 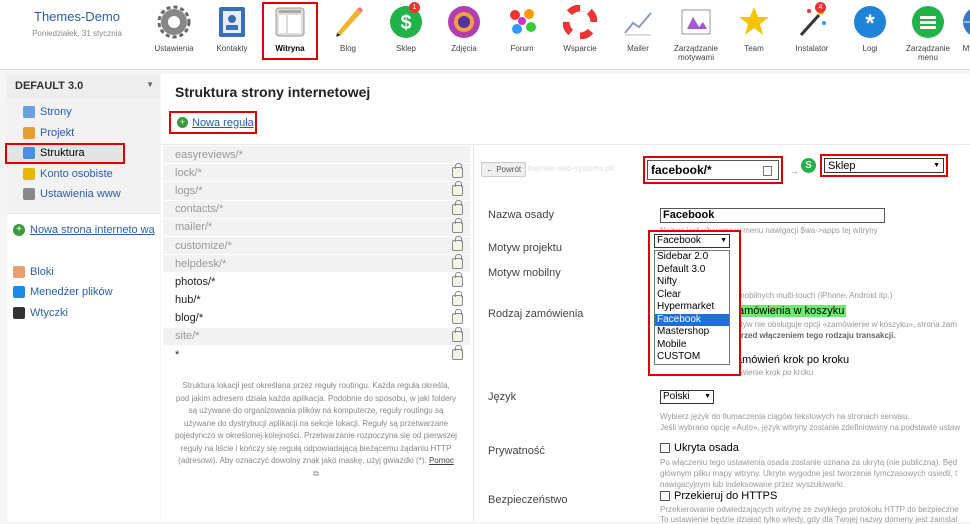 What do you see at coordinates (19, 271) in the screenshot?
I see `blocks-icon` at bounding box center [19, 271].